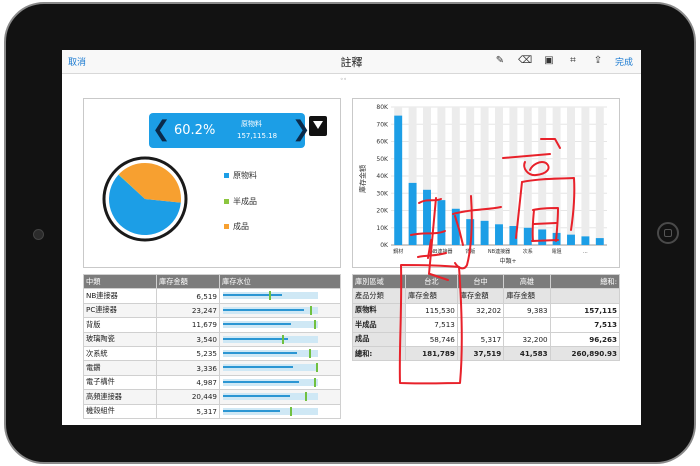 Image resolution: width=700 pixels, height=466 pixels. I want to click on annotation-highlight-box, so click(430, 324).